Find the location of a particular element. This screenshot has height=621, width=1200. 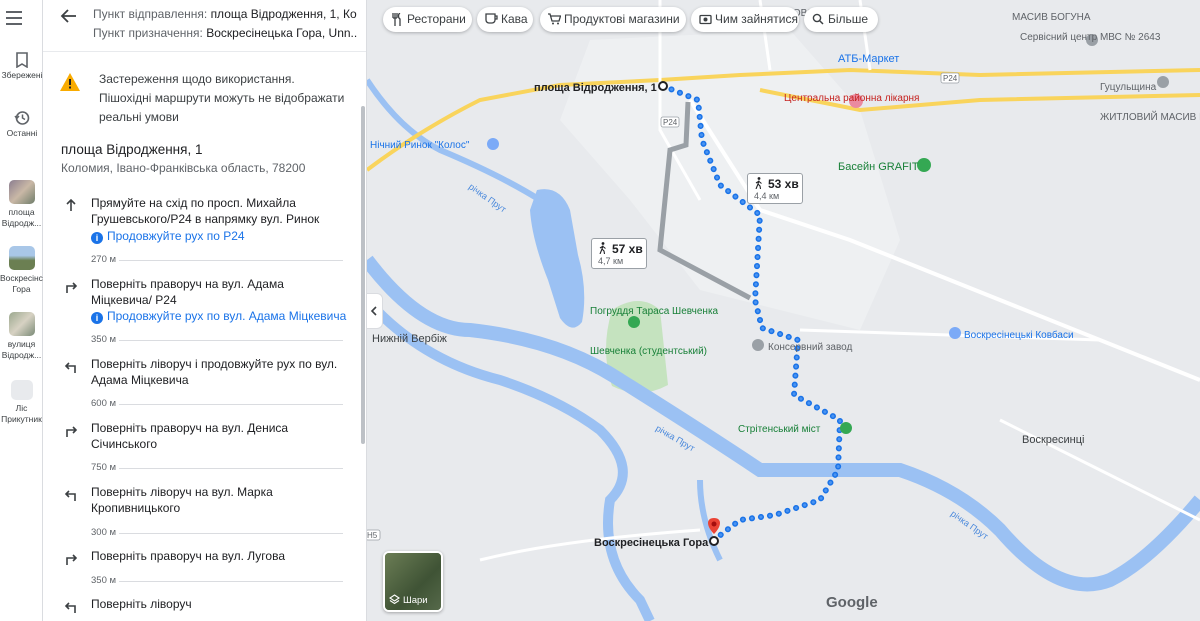

map-label: Воскресинці is located at coordinates (1053, 440).